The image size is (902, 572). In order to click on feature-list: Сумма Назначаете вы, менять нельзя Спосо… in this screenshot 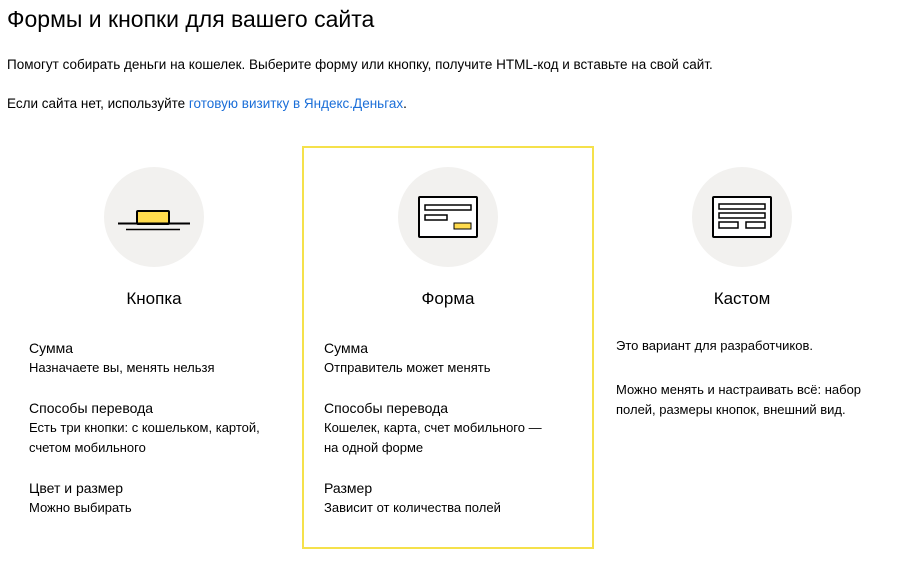, I will do `click(157, 438)`.